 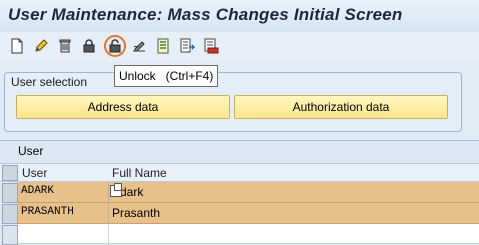 I want to click on document-list-icon, so click(x=163, y=46).